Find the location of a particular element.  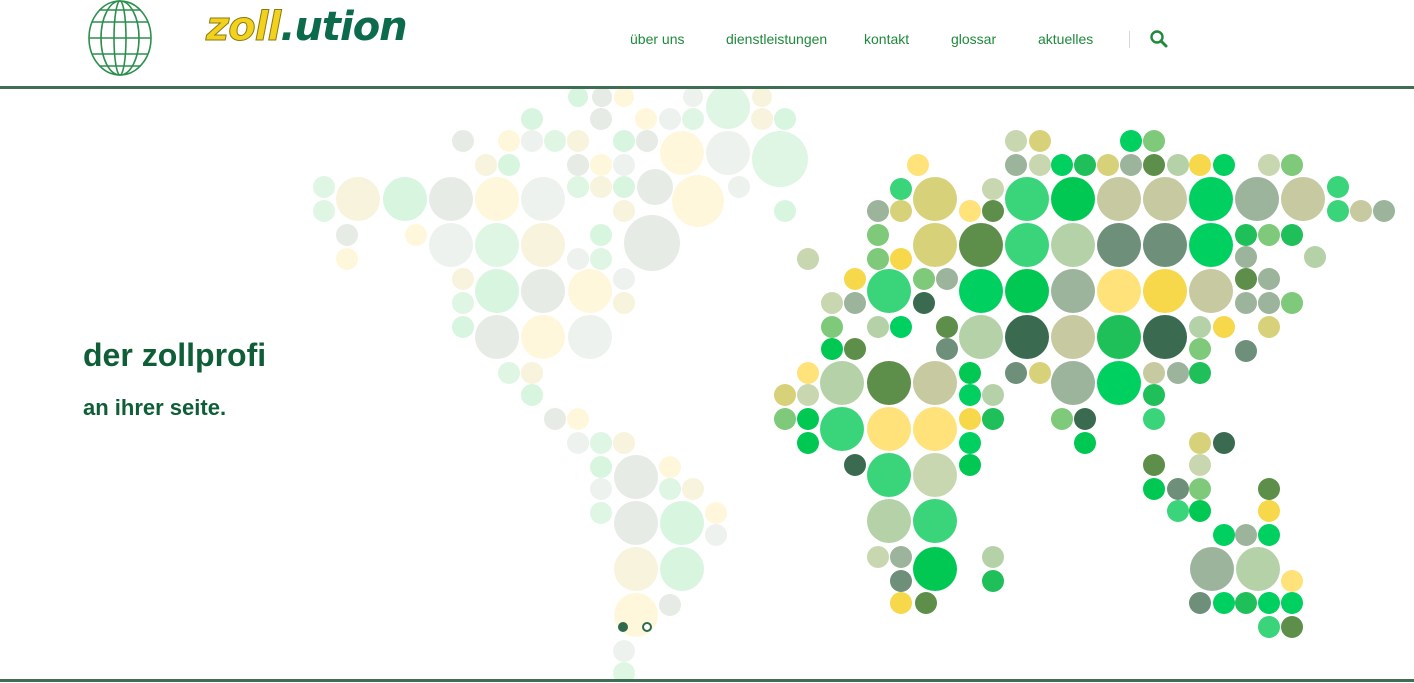

logo: zoll.ution is located at coordinates (247, 40).